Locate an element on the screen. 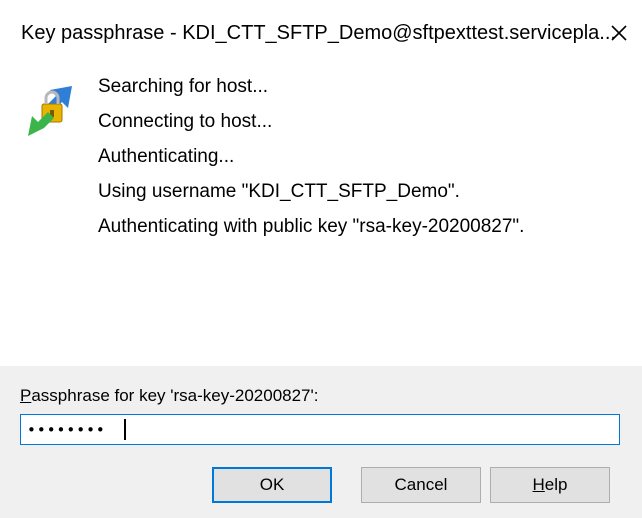 Image resolution: width=642 pixels, height=518 pixels. passphrase-input is located at coordinates (320, 429).